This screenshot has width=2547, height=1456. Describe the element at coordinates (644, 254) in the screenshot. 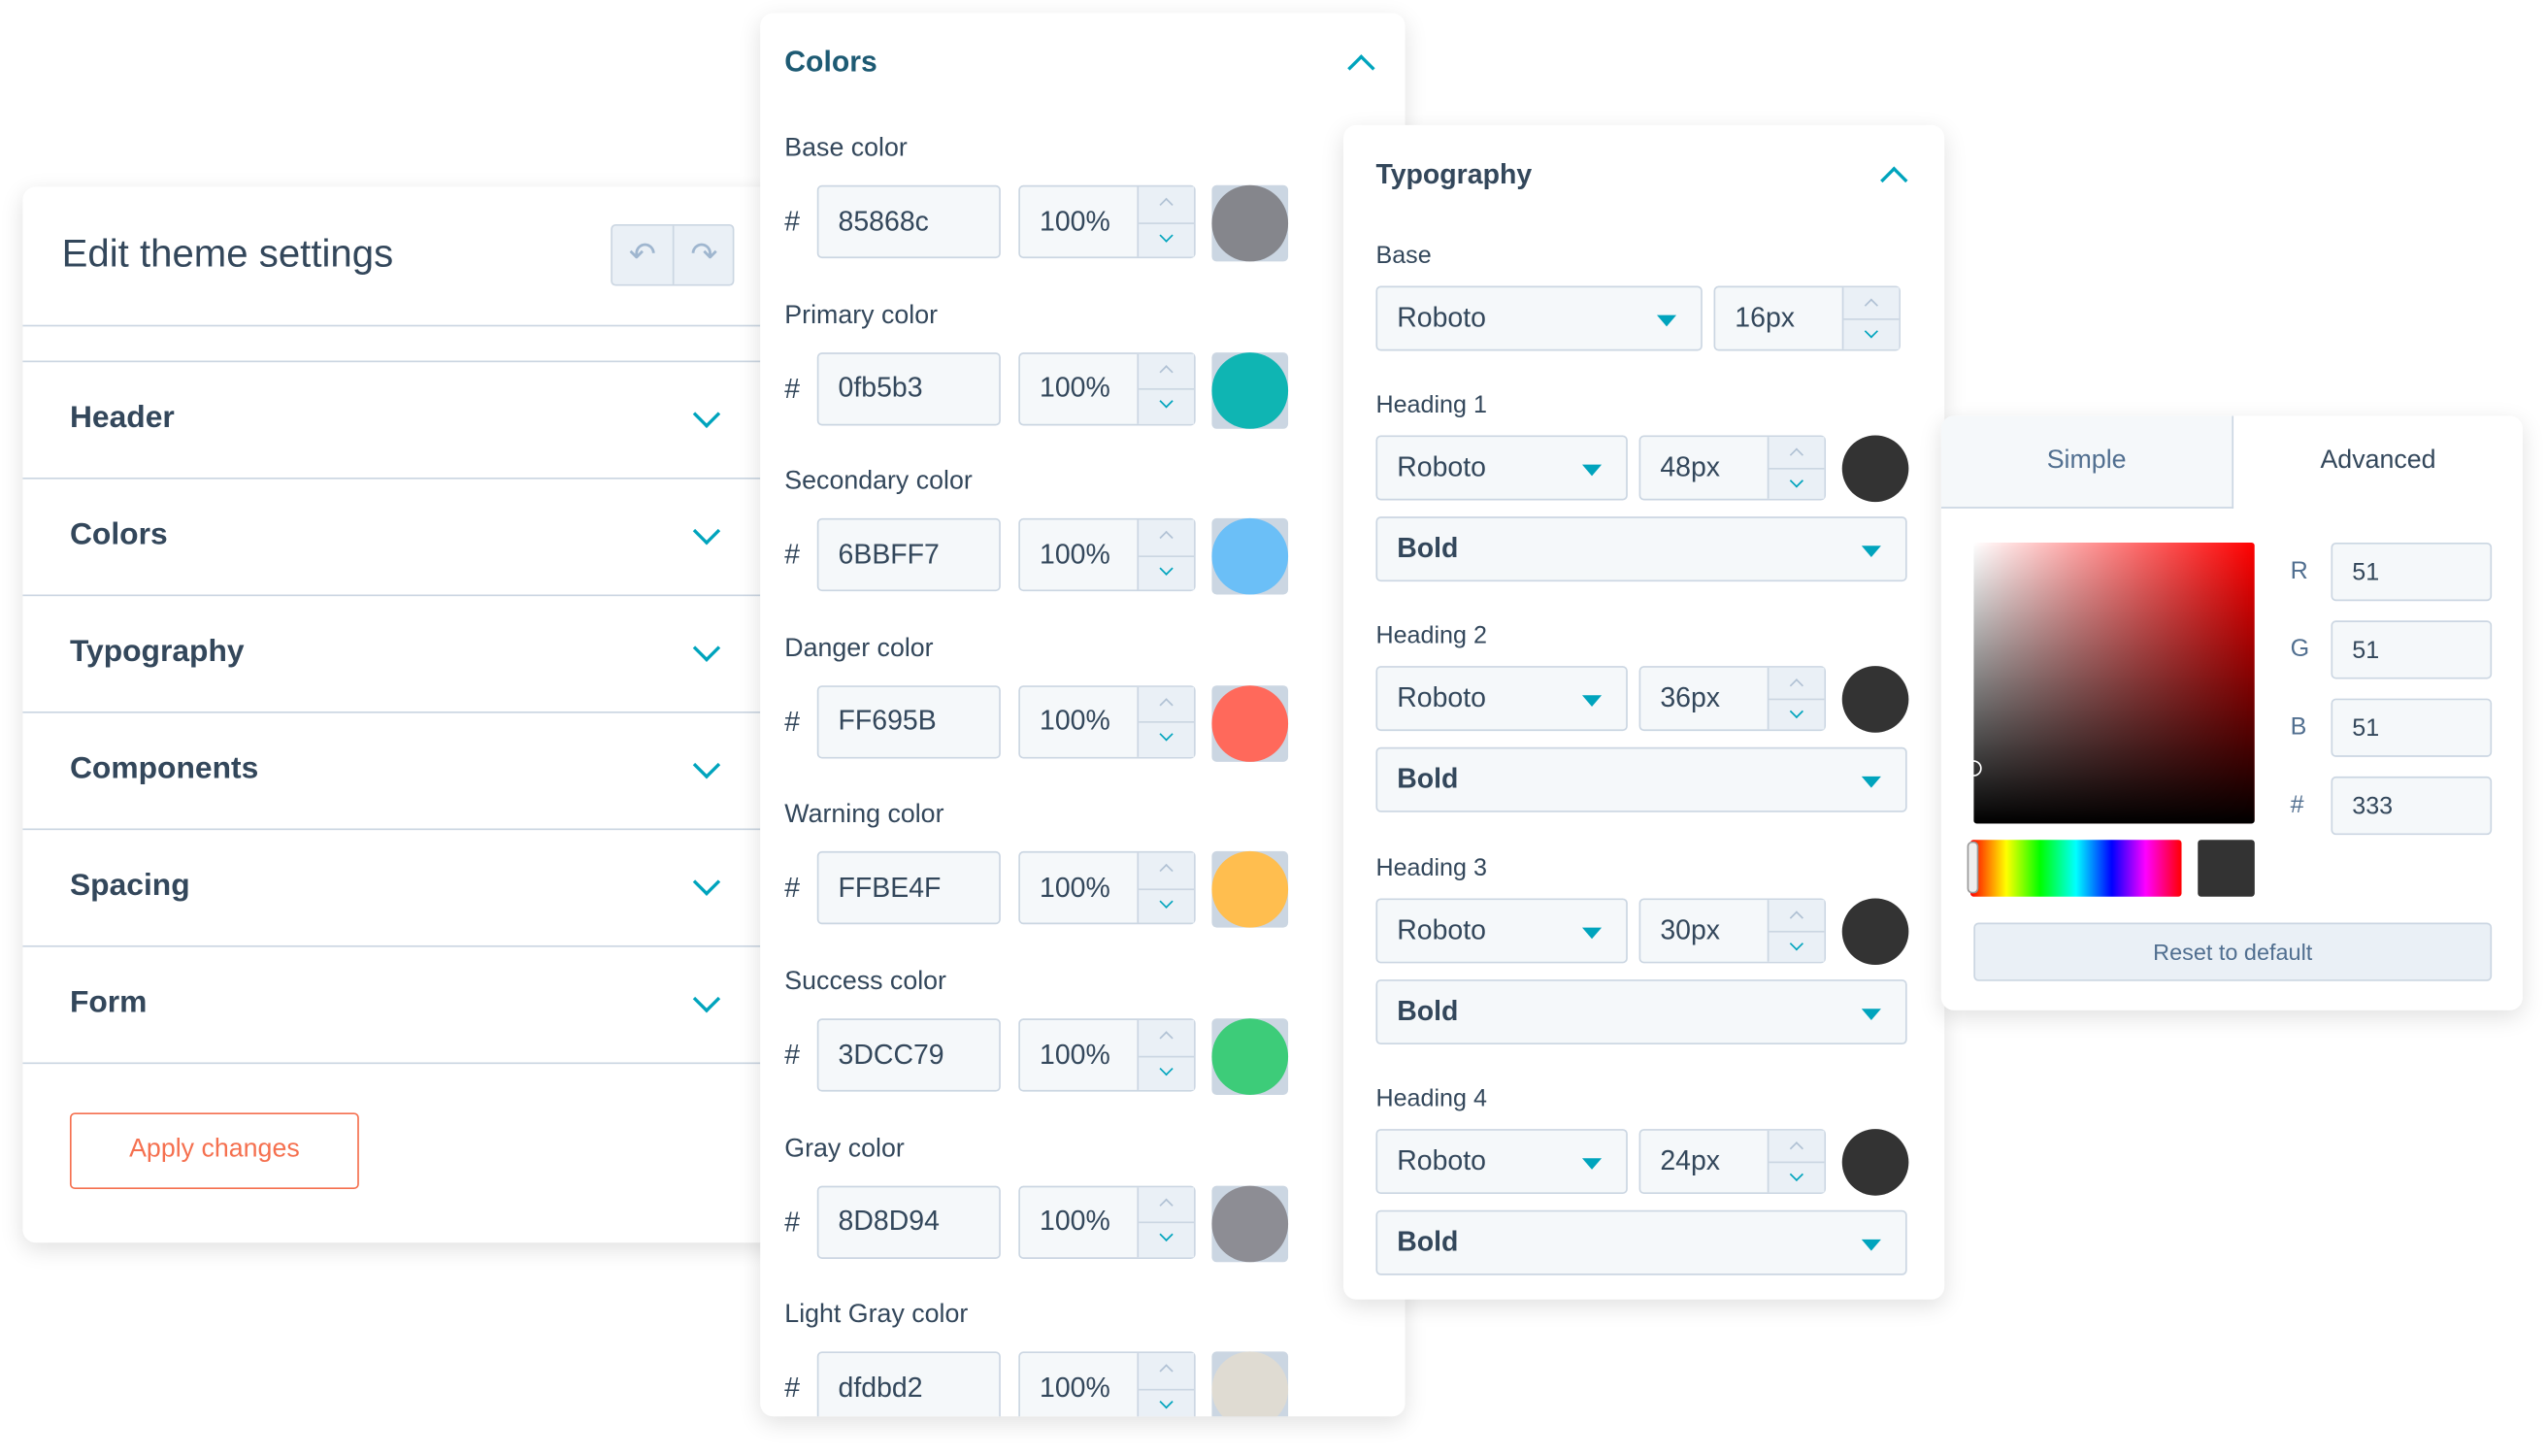

I see `undo-button: ↶` at that location.